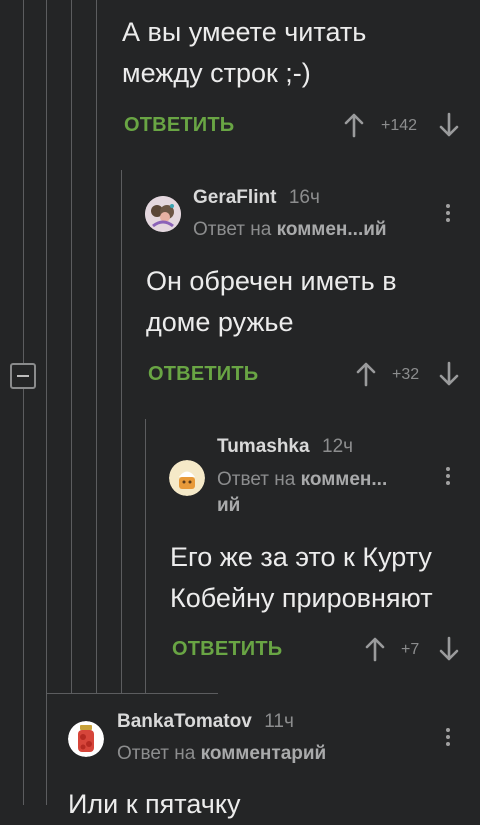 The width and height of the screenshot is (480, 825). Describe the element at coordinates (338, 446) in the screenshot. I see `comment-time: 12ч` at that location.